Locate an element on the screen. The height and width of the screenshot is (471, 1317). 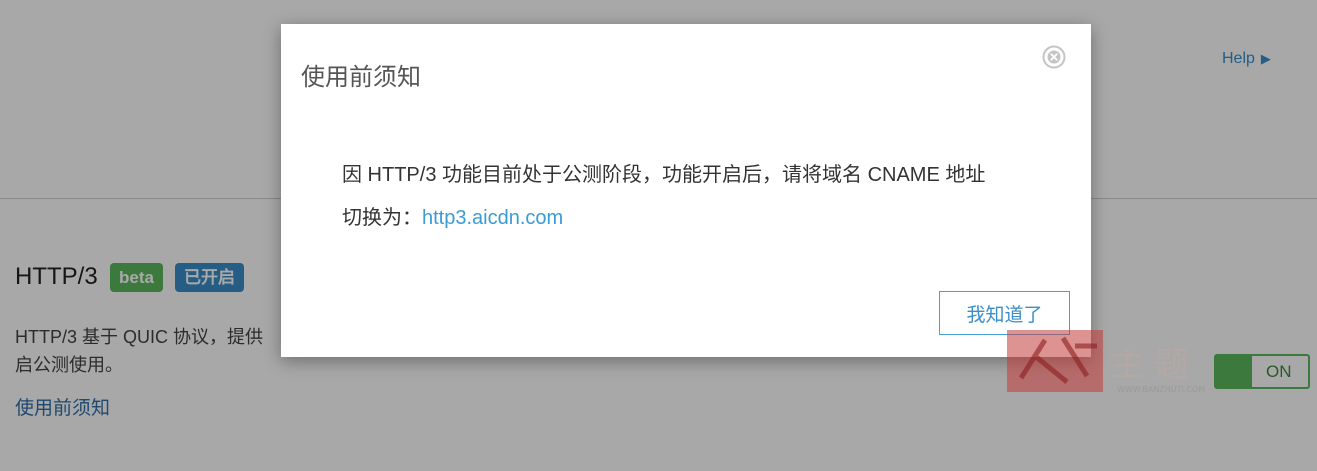
dialog-text-line1: 因 HTTP/3 功能目前处于公测阶段，功能开启后，请将域名 CNAME 地址 is located at coordinates (664, 175).